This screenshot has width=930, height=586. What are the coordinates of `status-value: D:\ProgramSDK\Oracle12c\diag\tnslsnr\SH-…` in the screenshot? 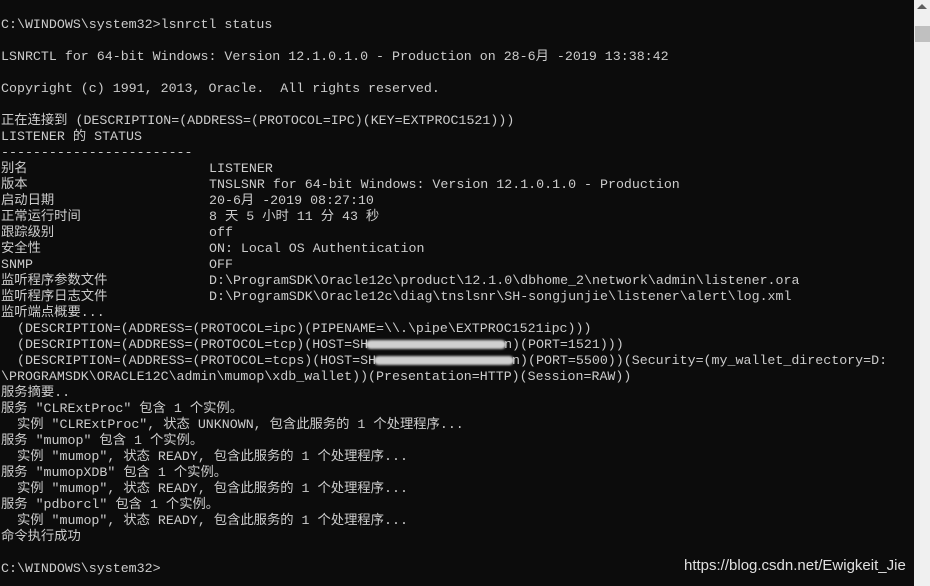 It's located at (500, 296).